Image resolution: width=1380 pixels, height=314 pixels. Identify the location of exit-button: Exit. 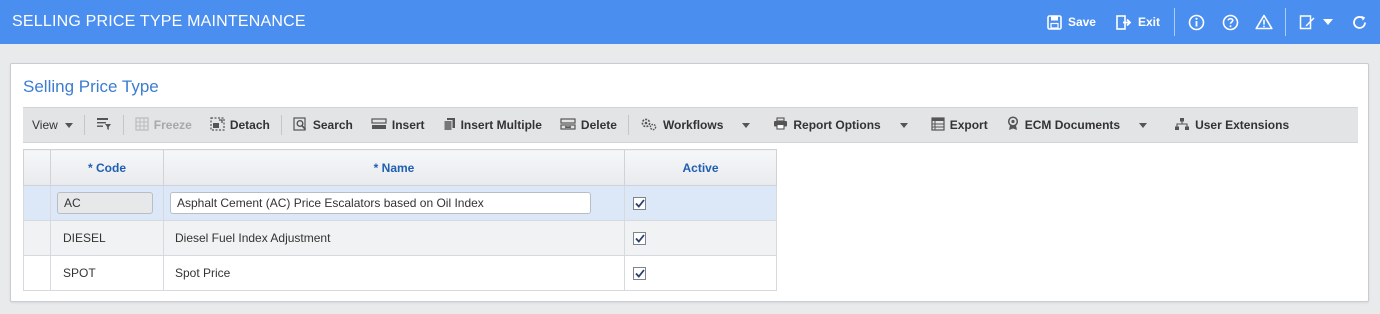
(1138, 22).